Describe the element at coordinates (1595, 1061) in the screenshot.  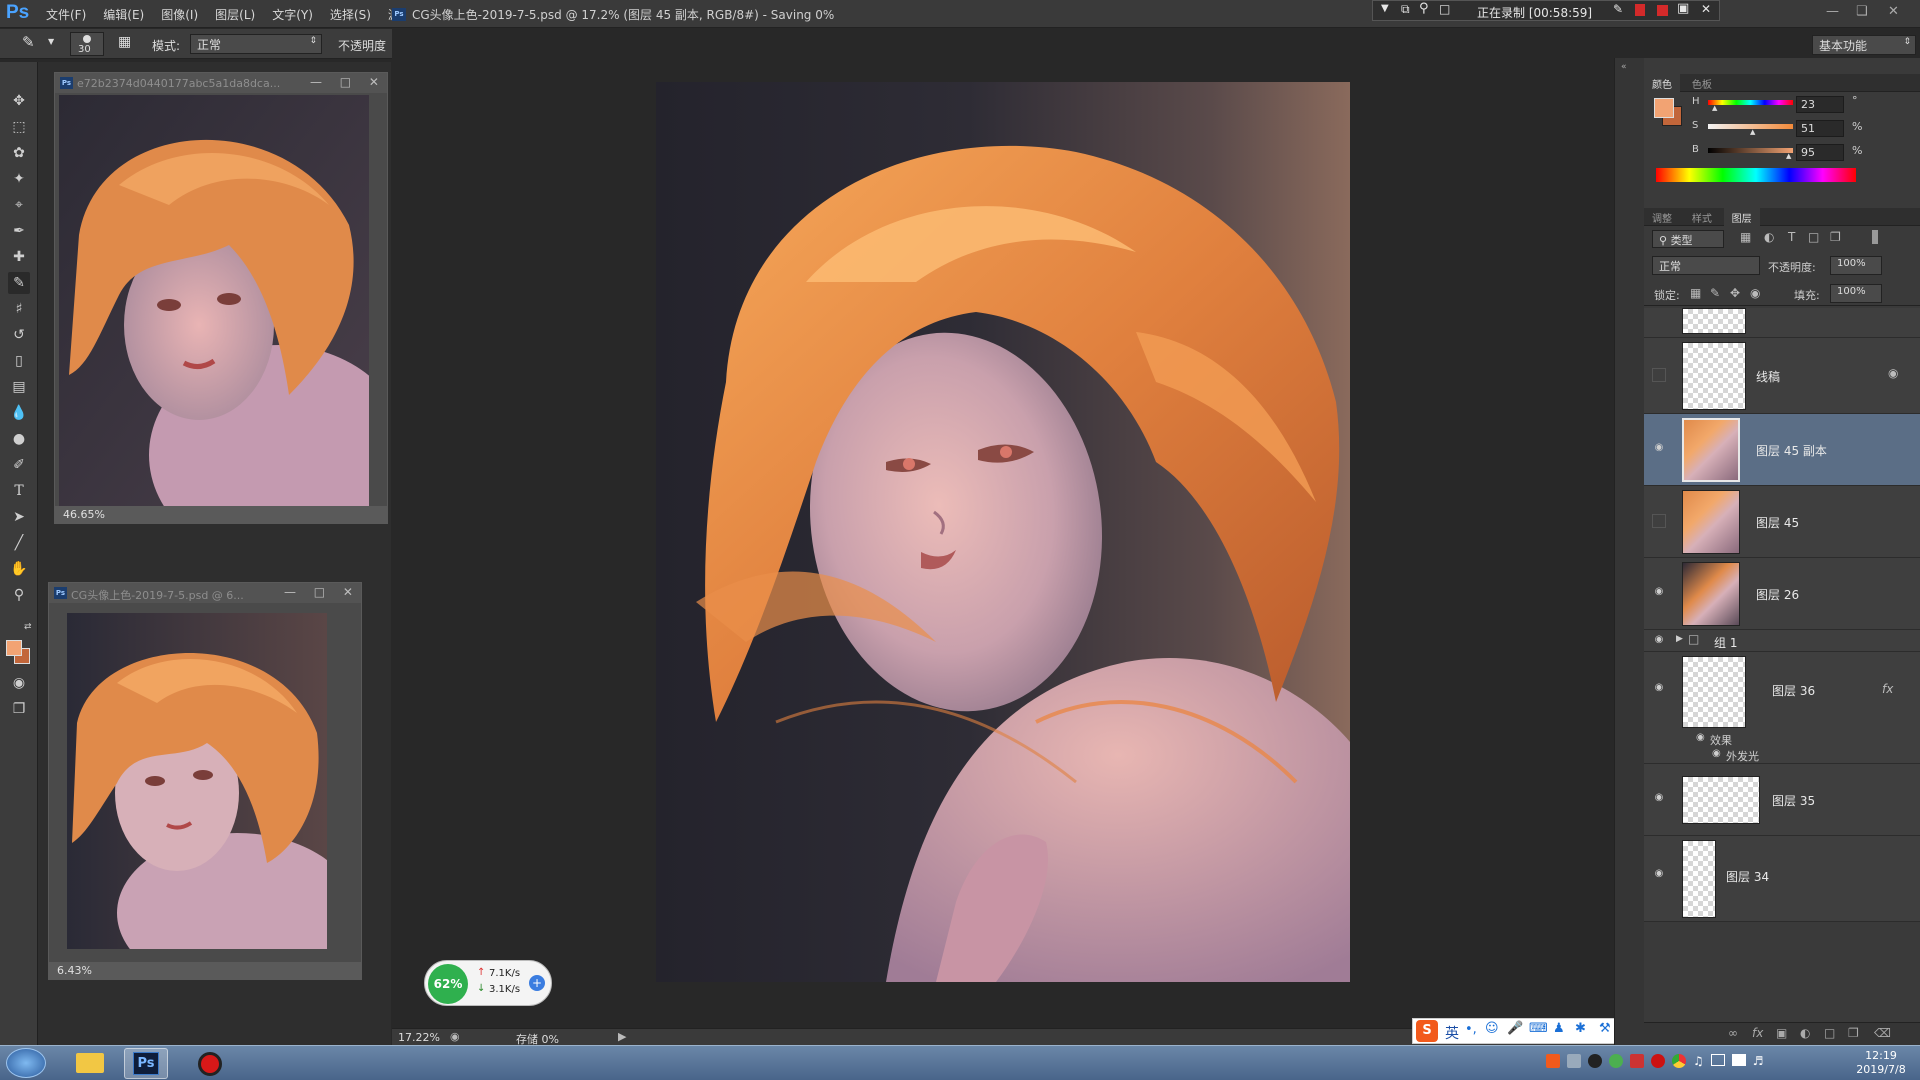
I see `qq-tray-icon` at that location.